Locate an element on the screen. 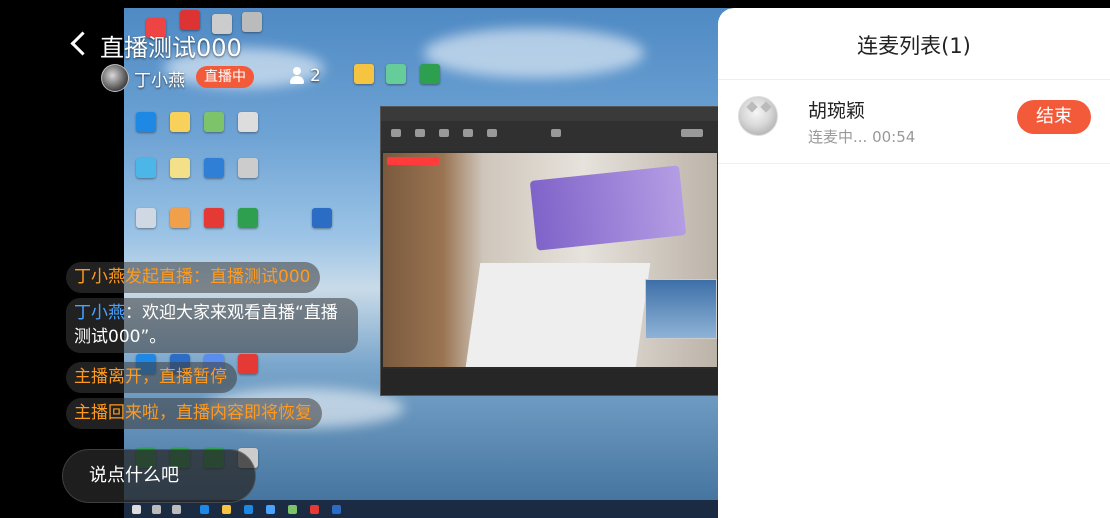  system-message-text: 丁小燕发起直播：直播测试000 is located at coordinates (192, 277).